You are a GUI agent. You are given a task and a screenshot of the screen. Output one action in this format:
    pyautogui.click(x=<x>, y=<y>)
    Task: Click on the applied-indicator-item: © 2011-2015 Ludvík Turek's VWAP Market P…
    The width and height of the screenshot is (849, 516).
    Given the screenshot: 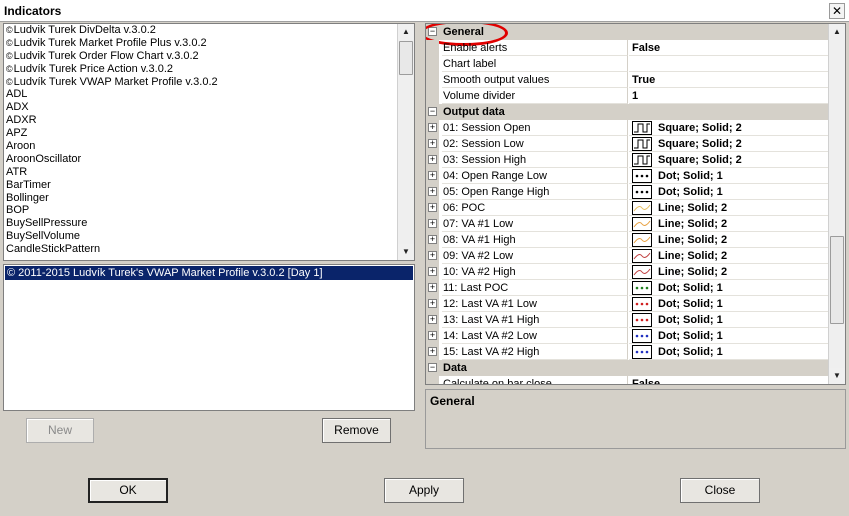 What is the action you would take?
    pyautogui.click(x=209, y=273)
    